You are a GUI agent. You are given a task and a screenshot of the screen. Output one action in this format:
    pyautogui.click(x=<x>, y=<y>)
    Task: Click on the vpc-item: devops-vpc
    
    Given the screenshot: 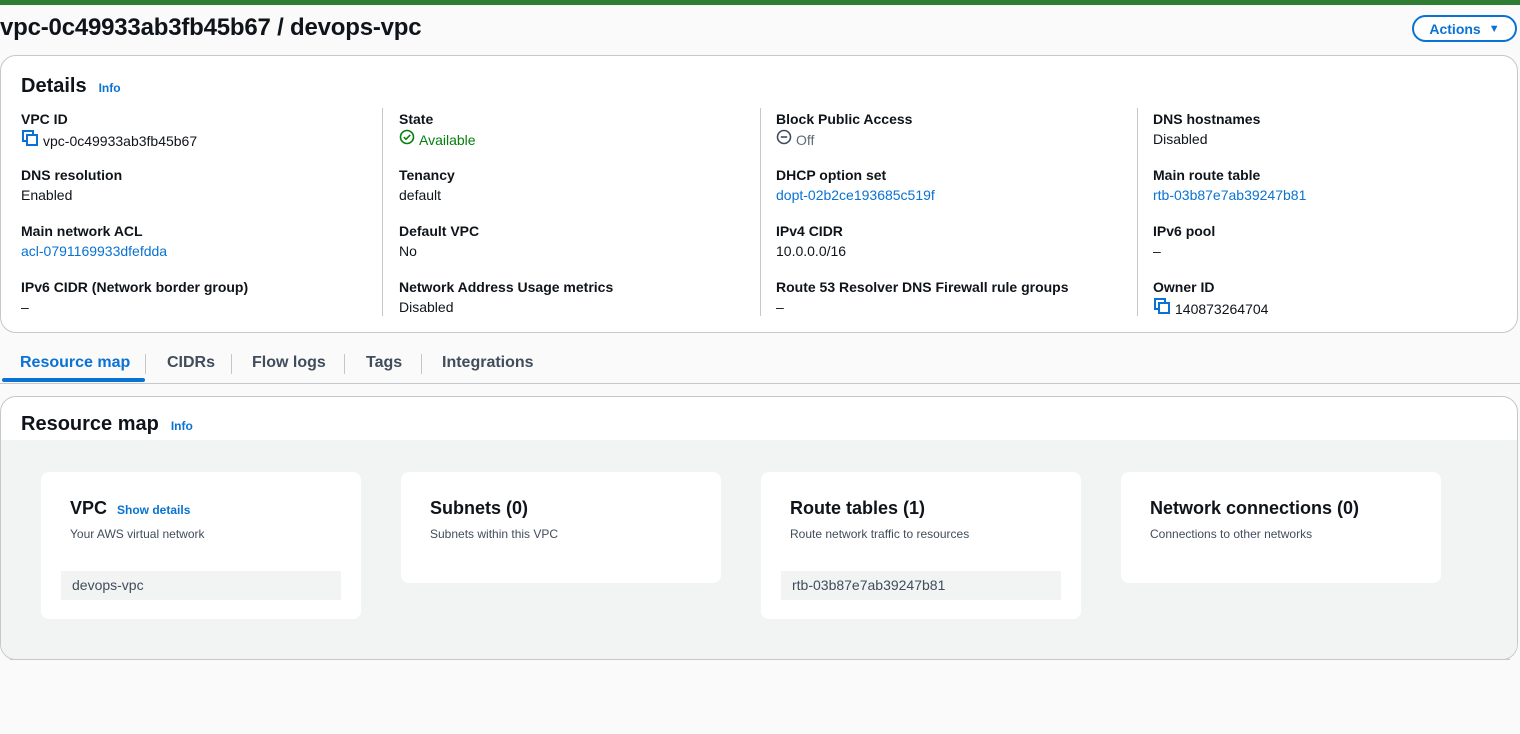 What is the action you would take?
    pyautogui.click(x=201, y=585)
    